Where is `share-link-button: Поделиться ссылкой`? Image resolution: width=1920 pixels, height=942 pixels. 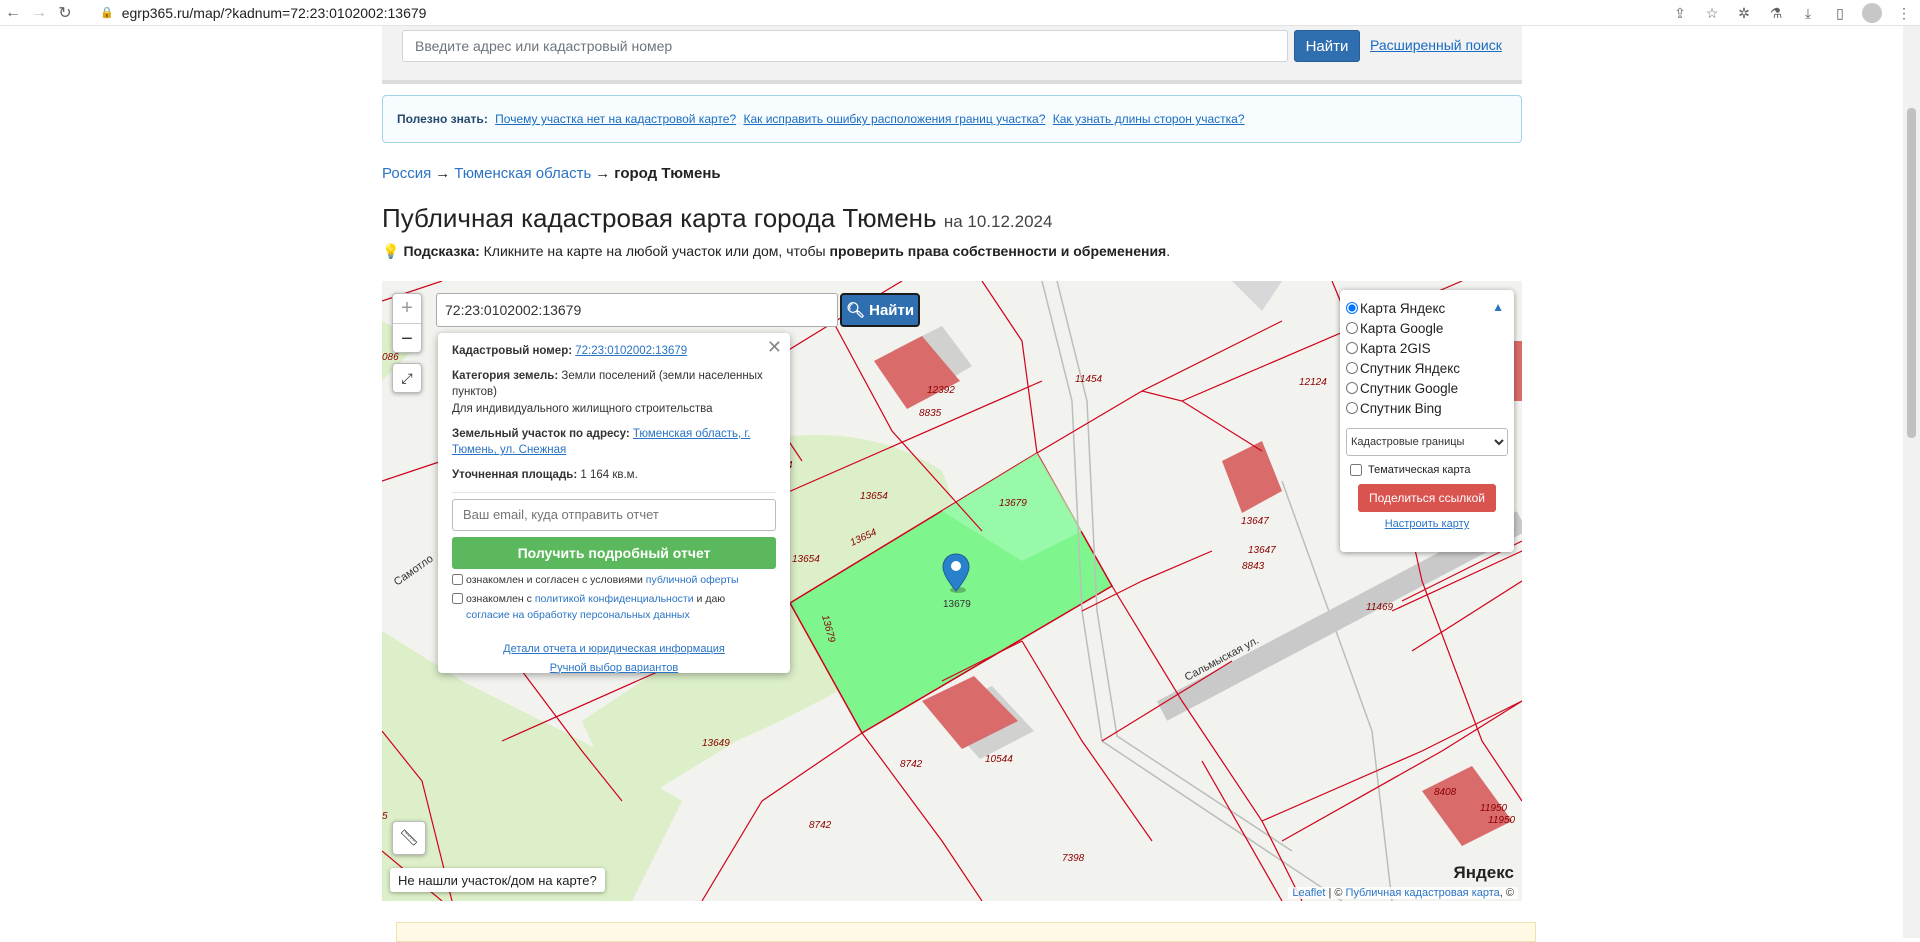
share-link-button: Поделиться ссылкой is located at coordinates (1427, 498).